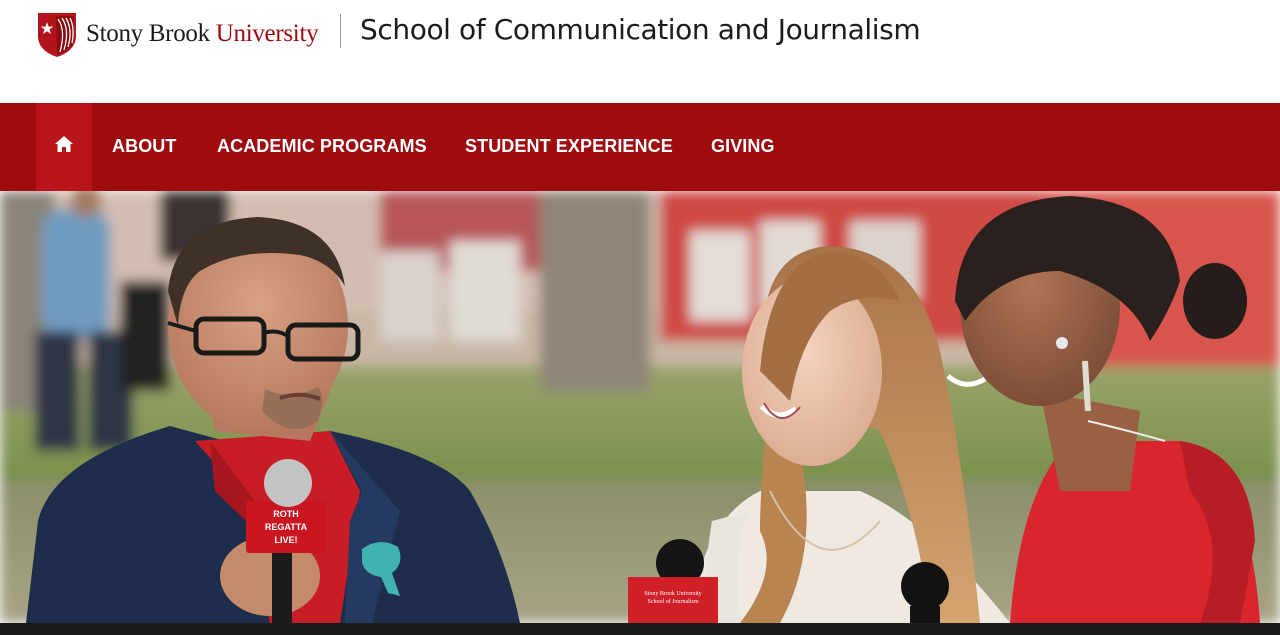 This screenshot has height=635, width=1280. What do you see at coordinates (286, 514) in the screenshot?
I see `mic-flag-line-1: ROTH` at bounding box center [286, 514].